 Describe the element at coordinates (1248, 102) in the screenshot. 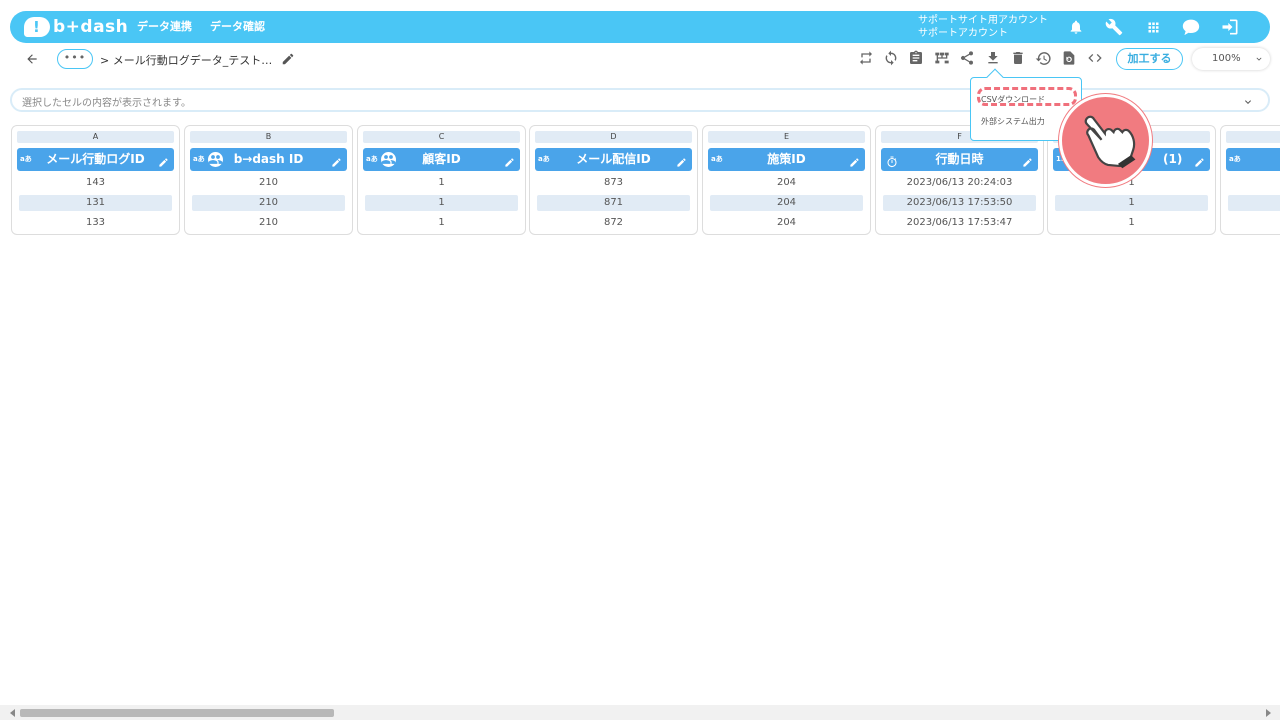

I see `expand-chevron-icon` at that location.